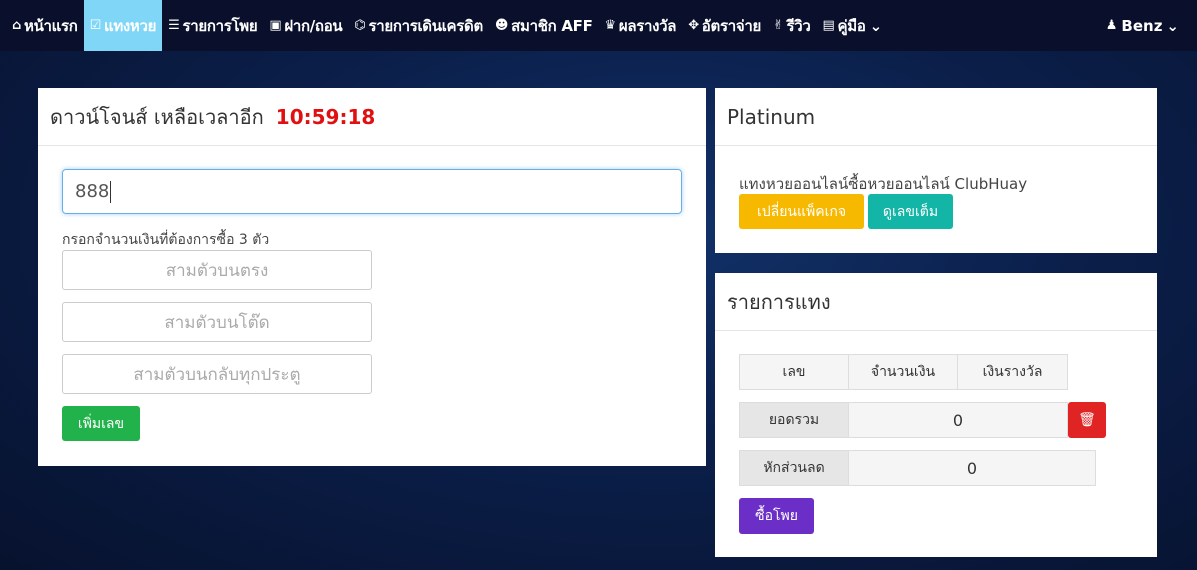 The height and width of the screenshot is (570, 1197). I want to click on column-header-amount: จำนวนเงิน, so click(903, 372).